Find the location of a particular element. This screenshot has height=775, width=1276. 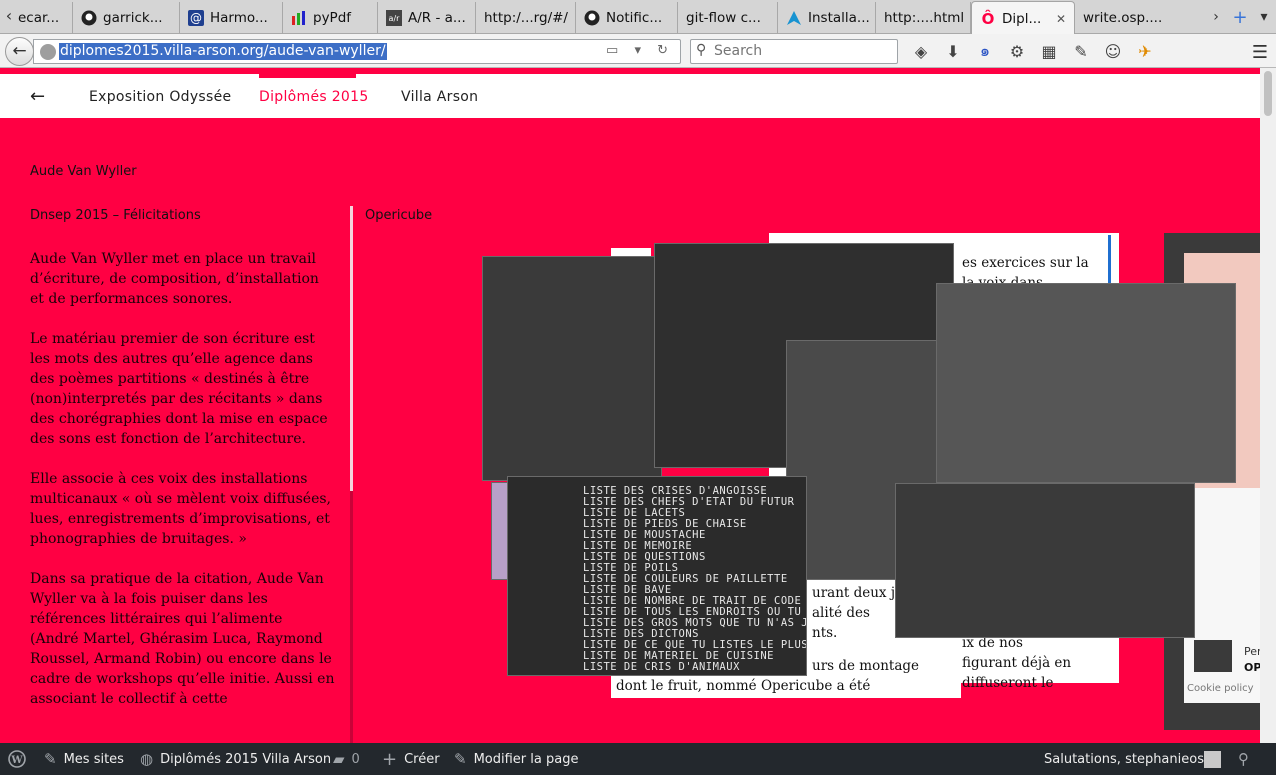

comment-icon: ▰ is located at coordinates (339, 759).